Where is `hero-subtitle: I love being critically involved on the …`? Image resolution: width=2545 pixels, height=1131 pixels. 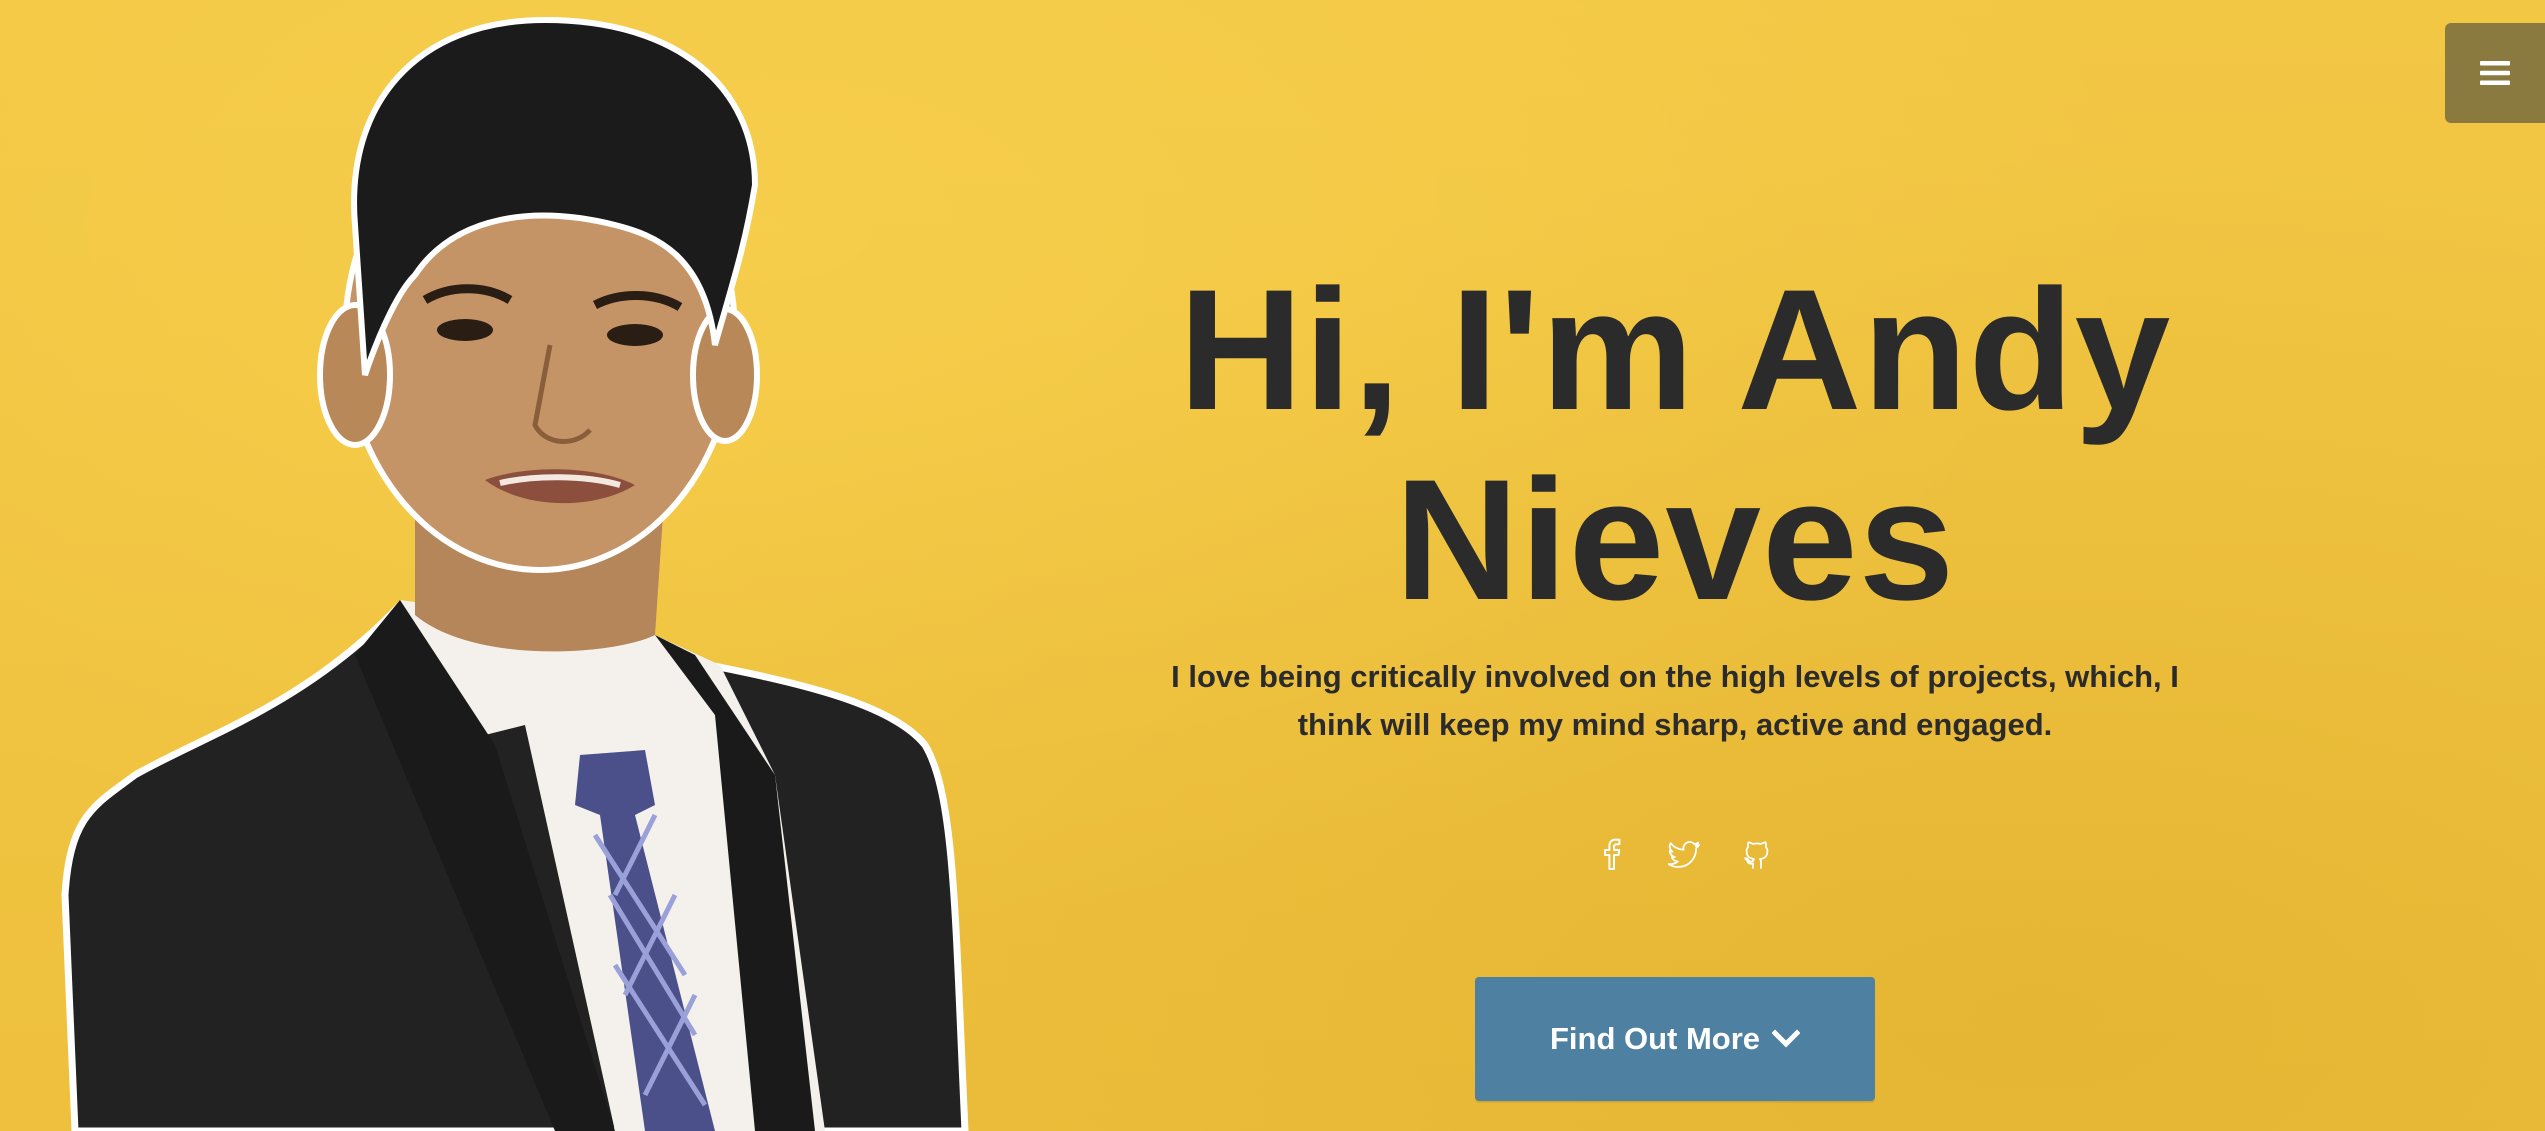 hero-subtitle: I love being critically involved on the … is located at coordinates (1675, 700).